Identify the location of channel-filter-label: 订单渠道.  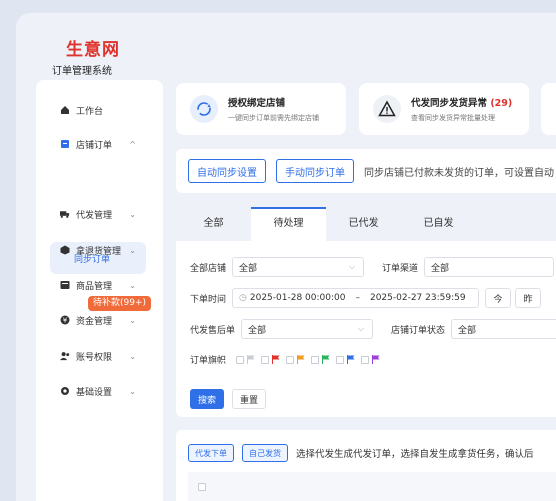
(400, 268).